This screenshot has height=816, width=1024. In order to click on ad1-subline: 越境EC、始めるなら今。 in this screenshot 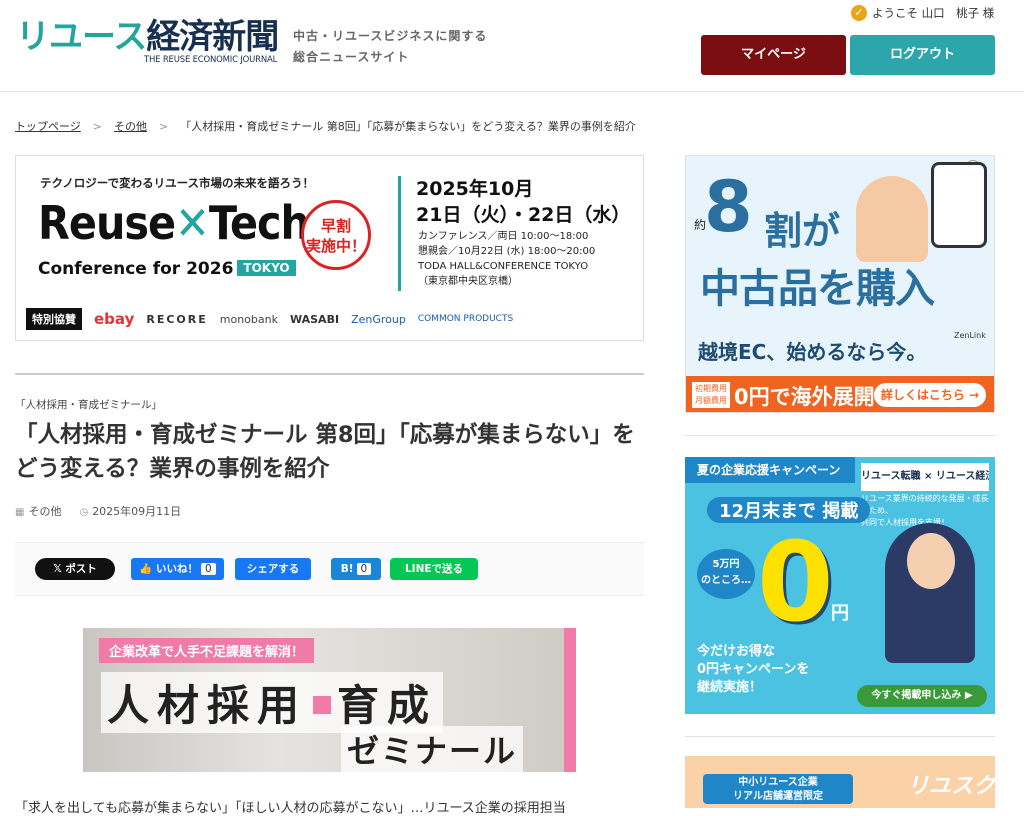, I will do `click(812, 352)`.